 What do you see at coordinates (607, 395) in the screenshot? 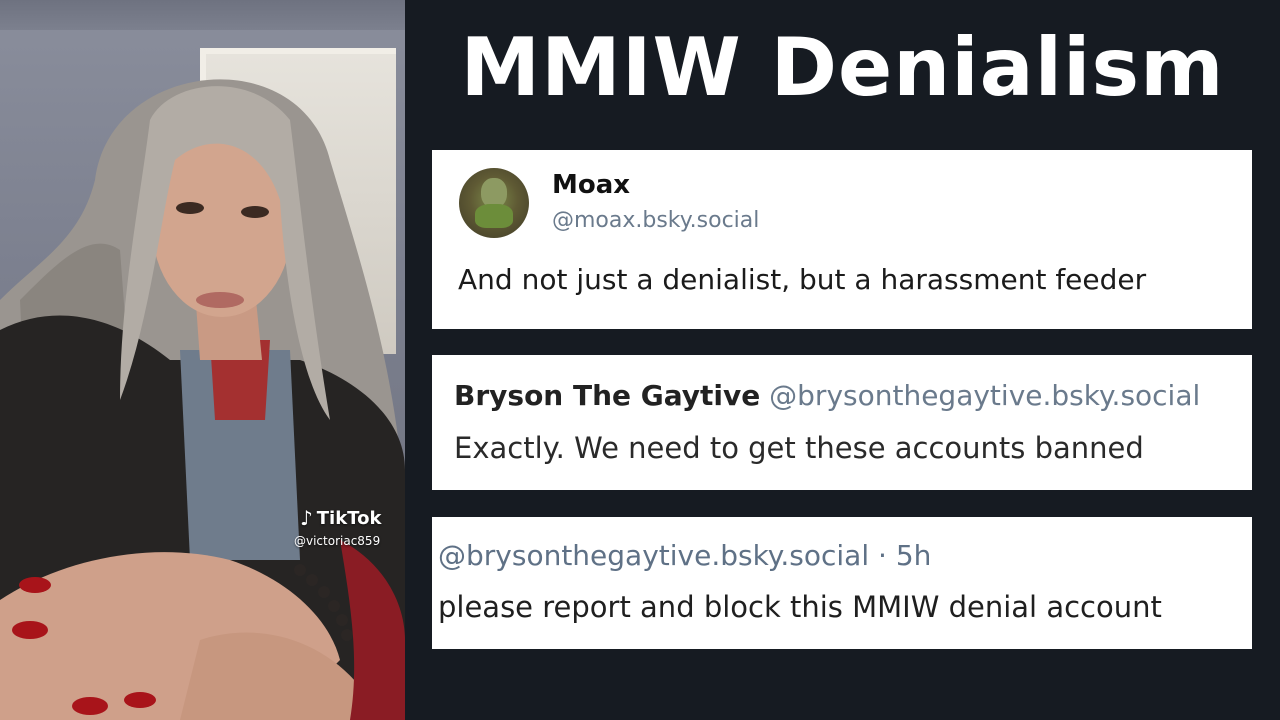
I see `post-author-name: Bryson The Gaytive` at bounding box center [607, 395].